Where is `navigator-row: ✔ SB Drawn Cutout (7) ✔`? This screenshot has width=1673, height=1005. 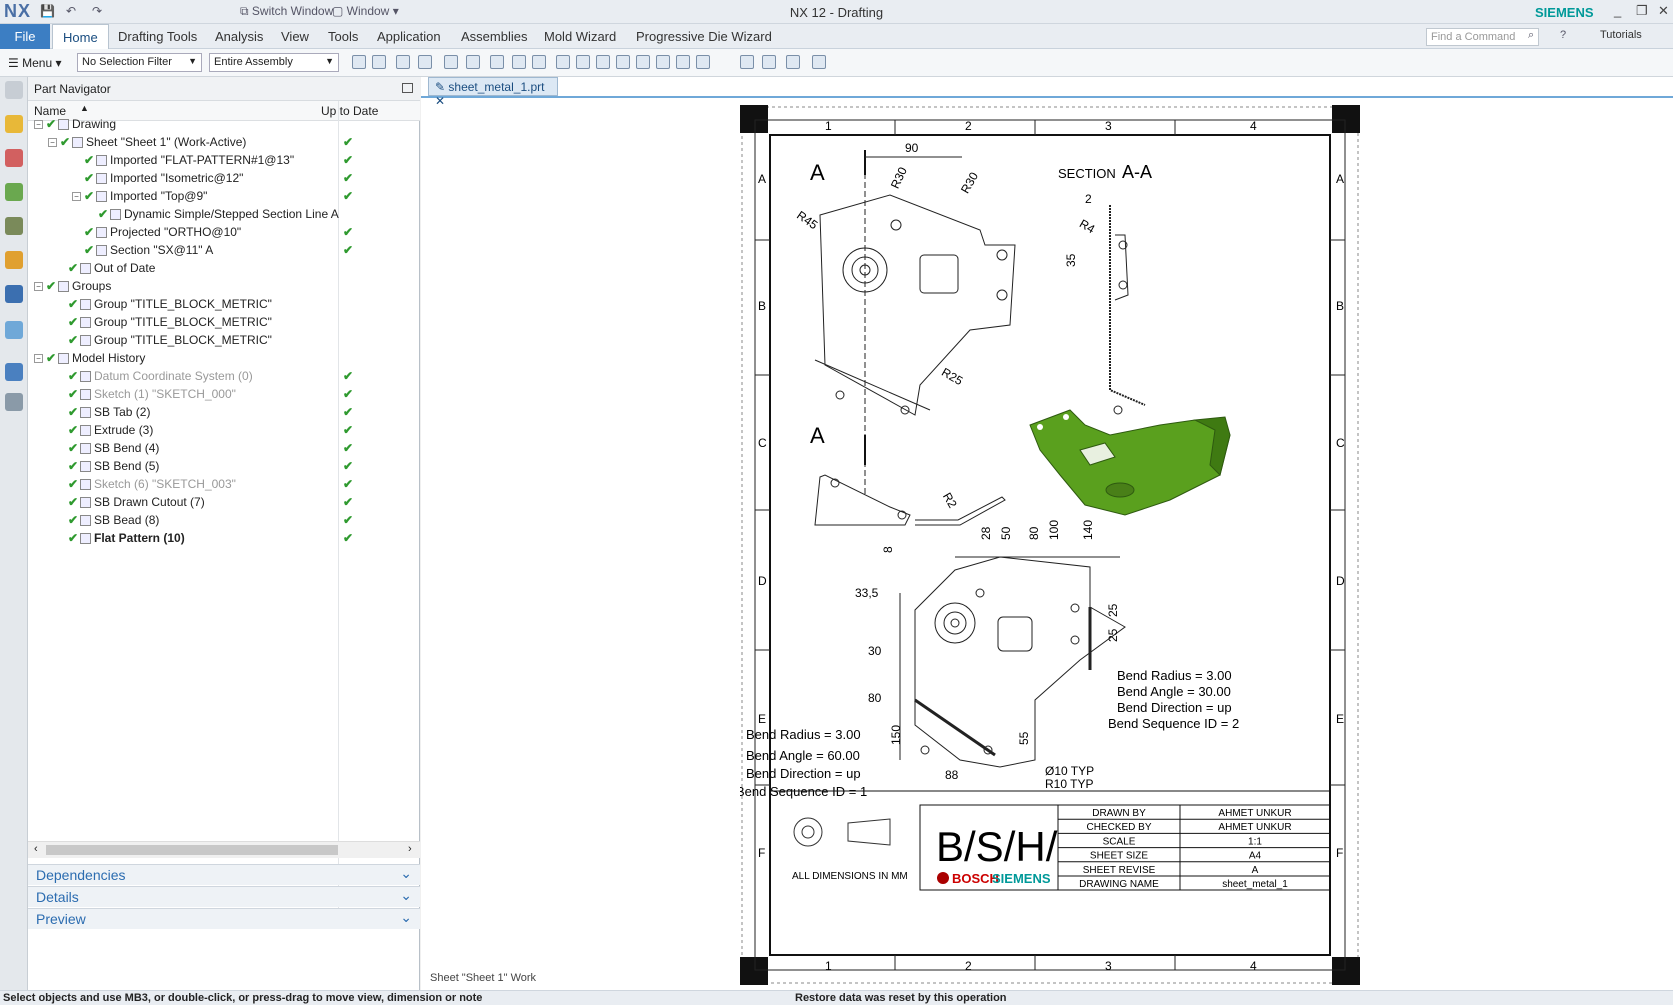
navigator-row: ✔ SB Drawn Cutout (7) ✔ is located at coordinates (224, 502).